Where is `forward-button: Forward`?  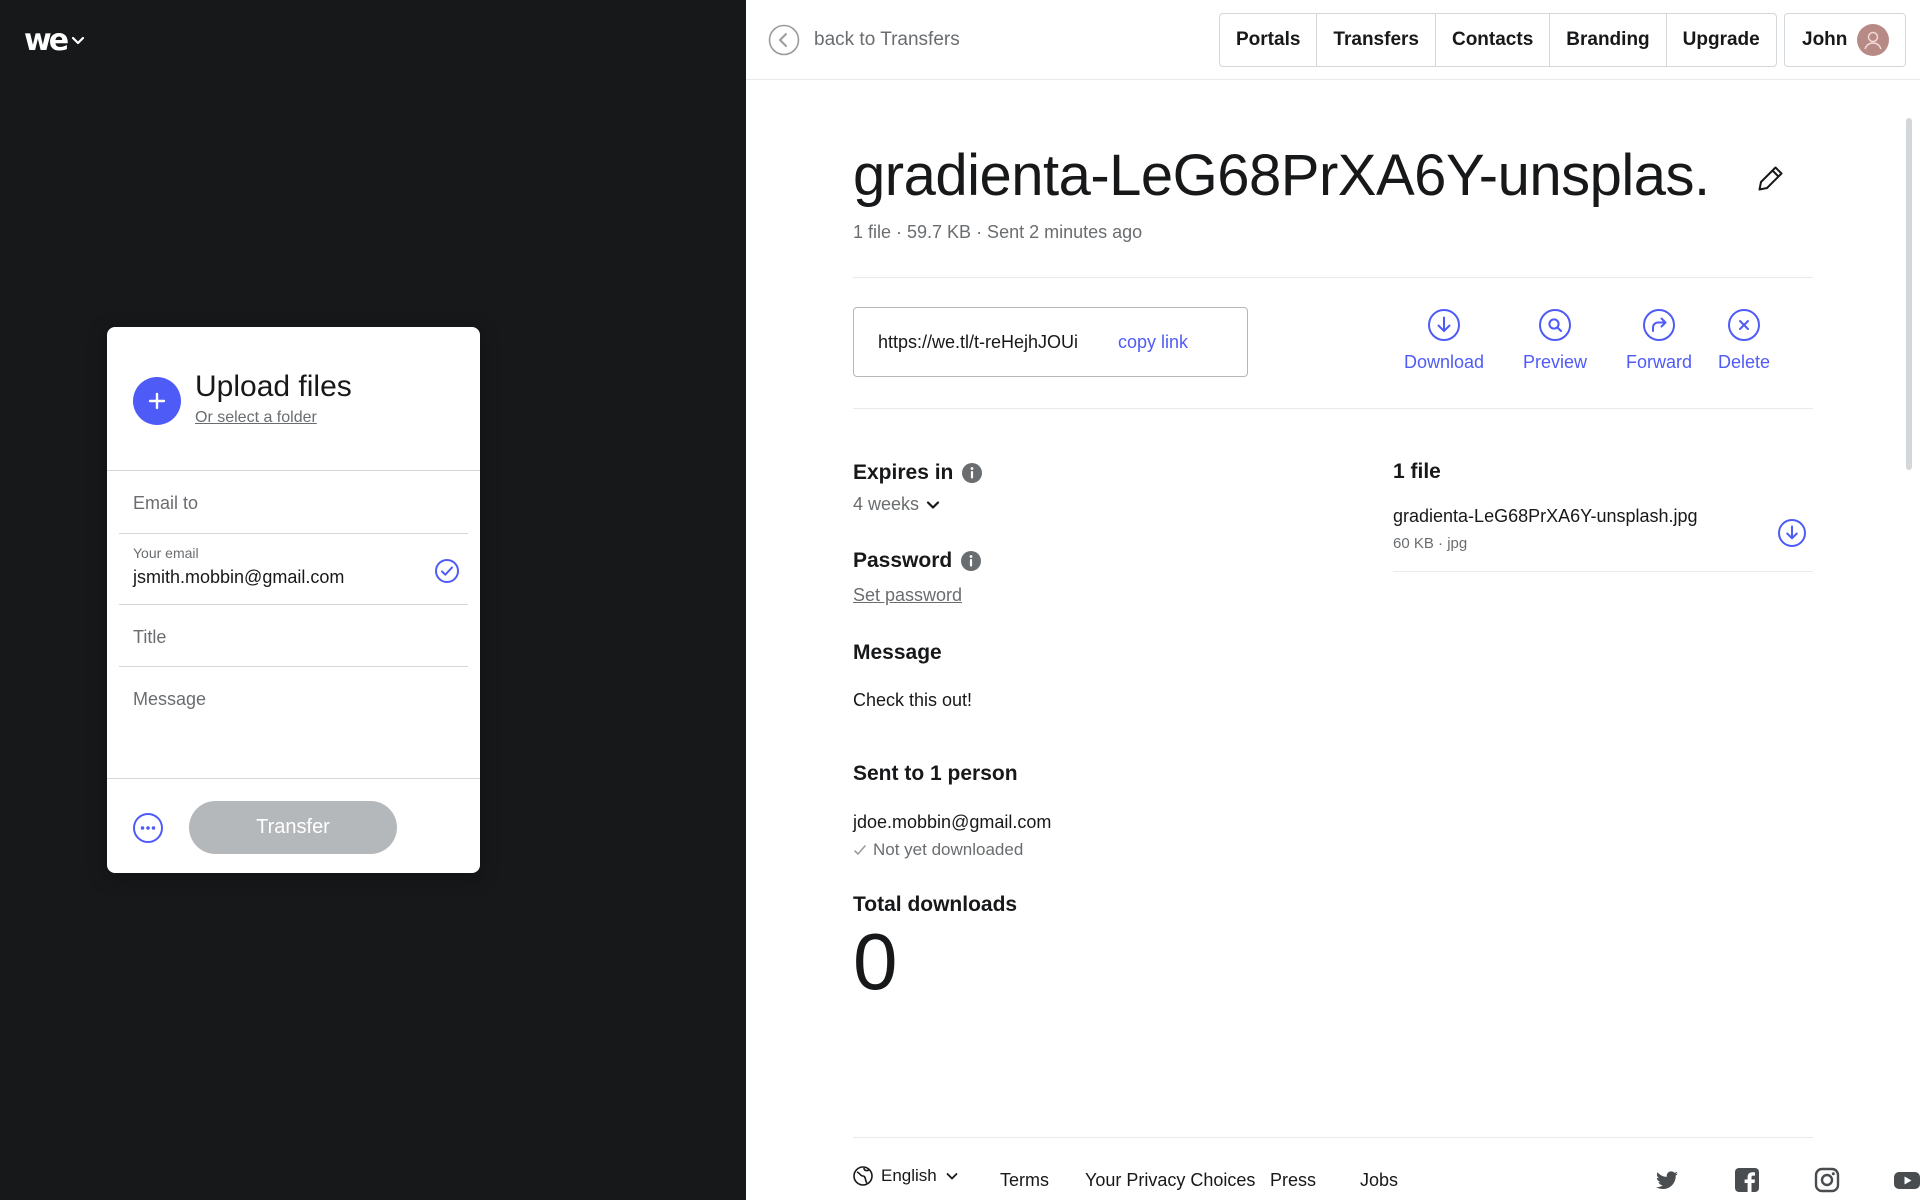 forward-button: Forward is located at coordinates (1659, 340).